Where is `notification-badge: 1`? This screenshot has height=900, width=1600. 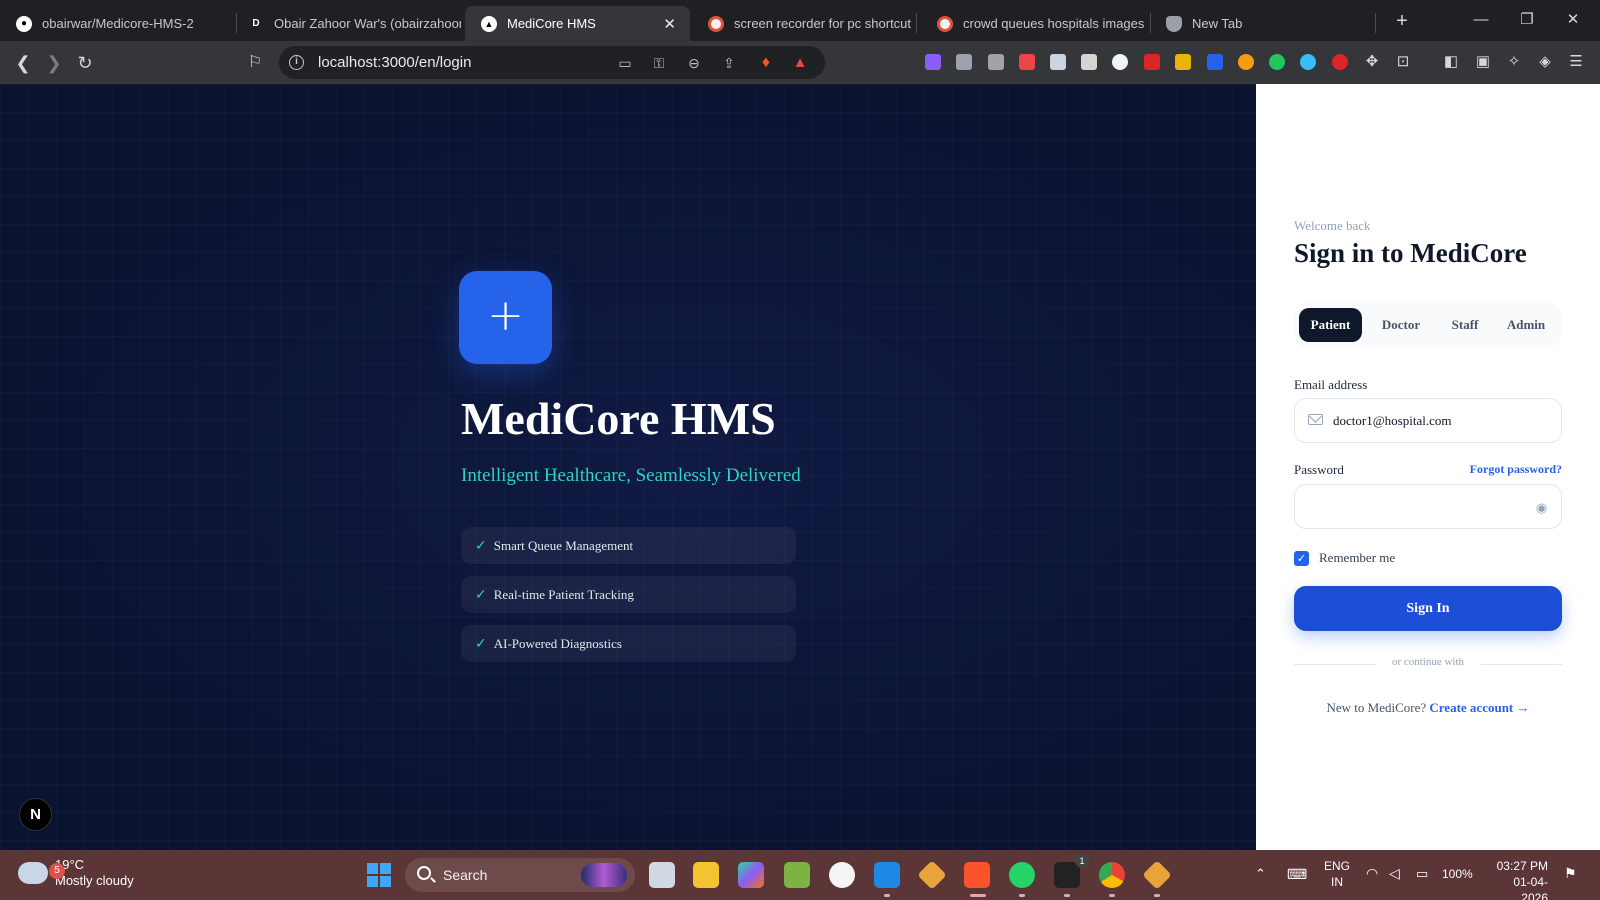
notification-badge: 1 is located at coordinates (1082, 861).